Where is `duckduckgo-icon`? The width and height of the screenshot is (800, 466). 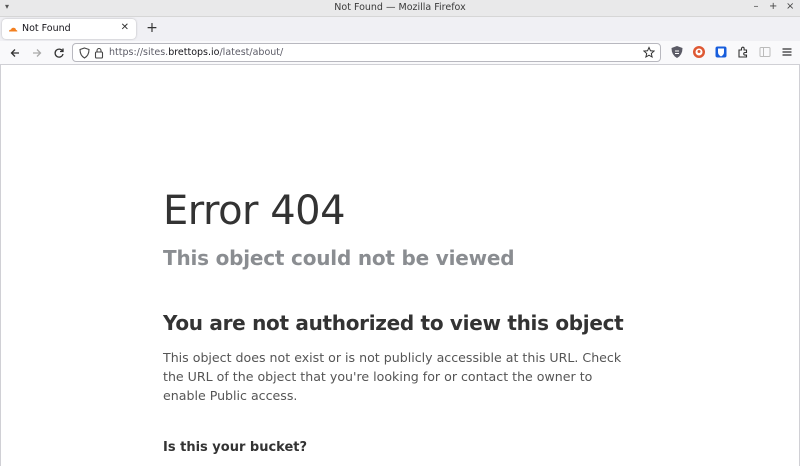 duckduckgo-icon is located at coordinates (699, 52).